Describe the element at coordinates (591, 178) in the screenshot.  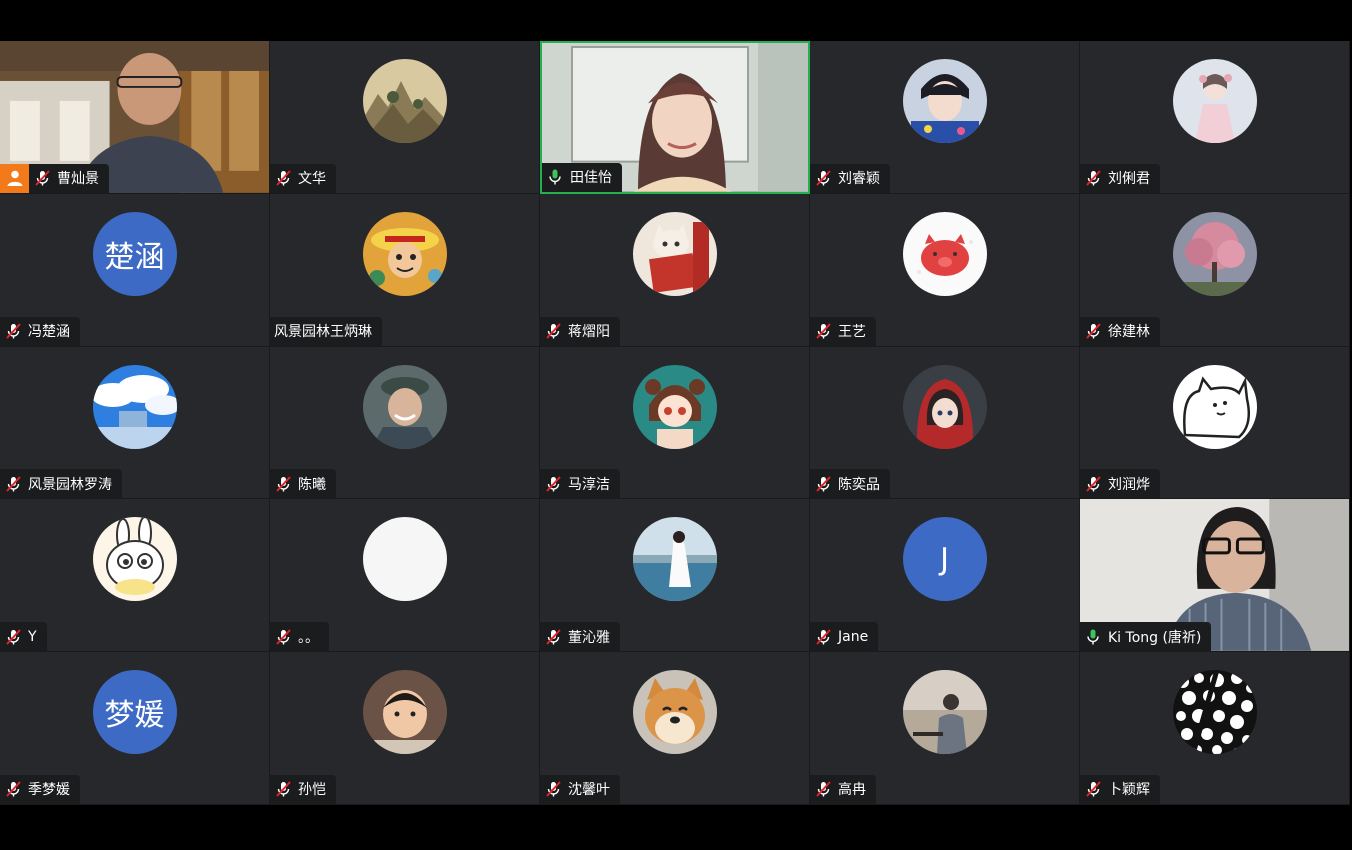
I see `participant-name: 田佳怡` at that location.